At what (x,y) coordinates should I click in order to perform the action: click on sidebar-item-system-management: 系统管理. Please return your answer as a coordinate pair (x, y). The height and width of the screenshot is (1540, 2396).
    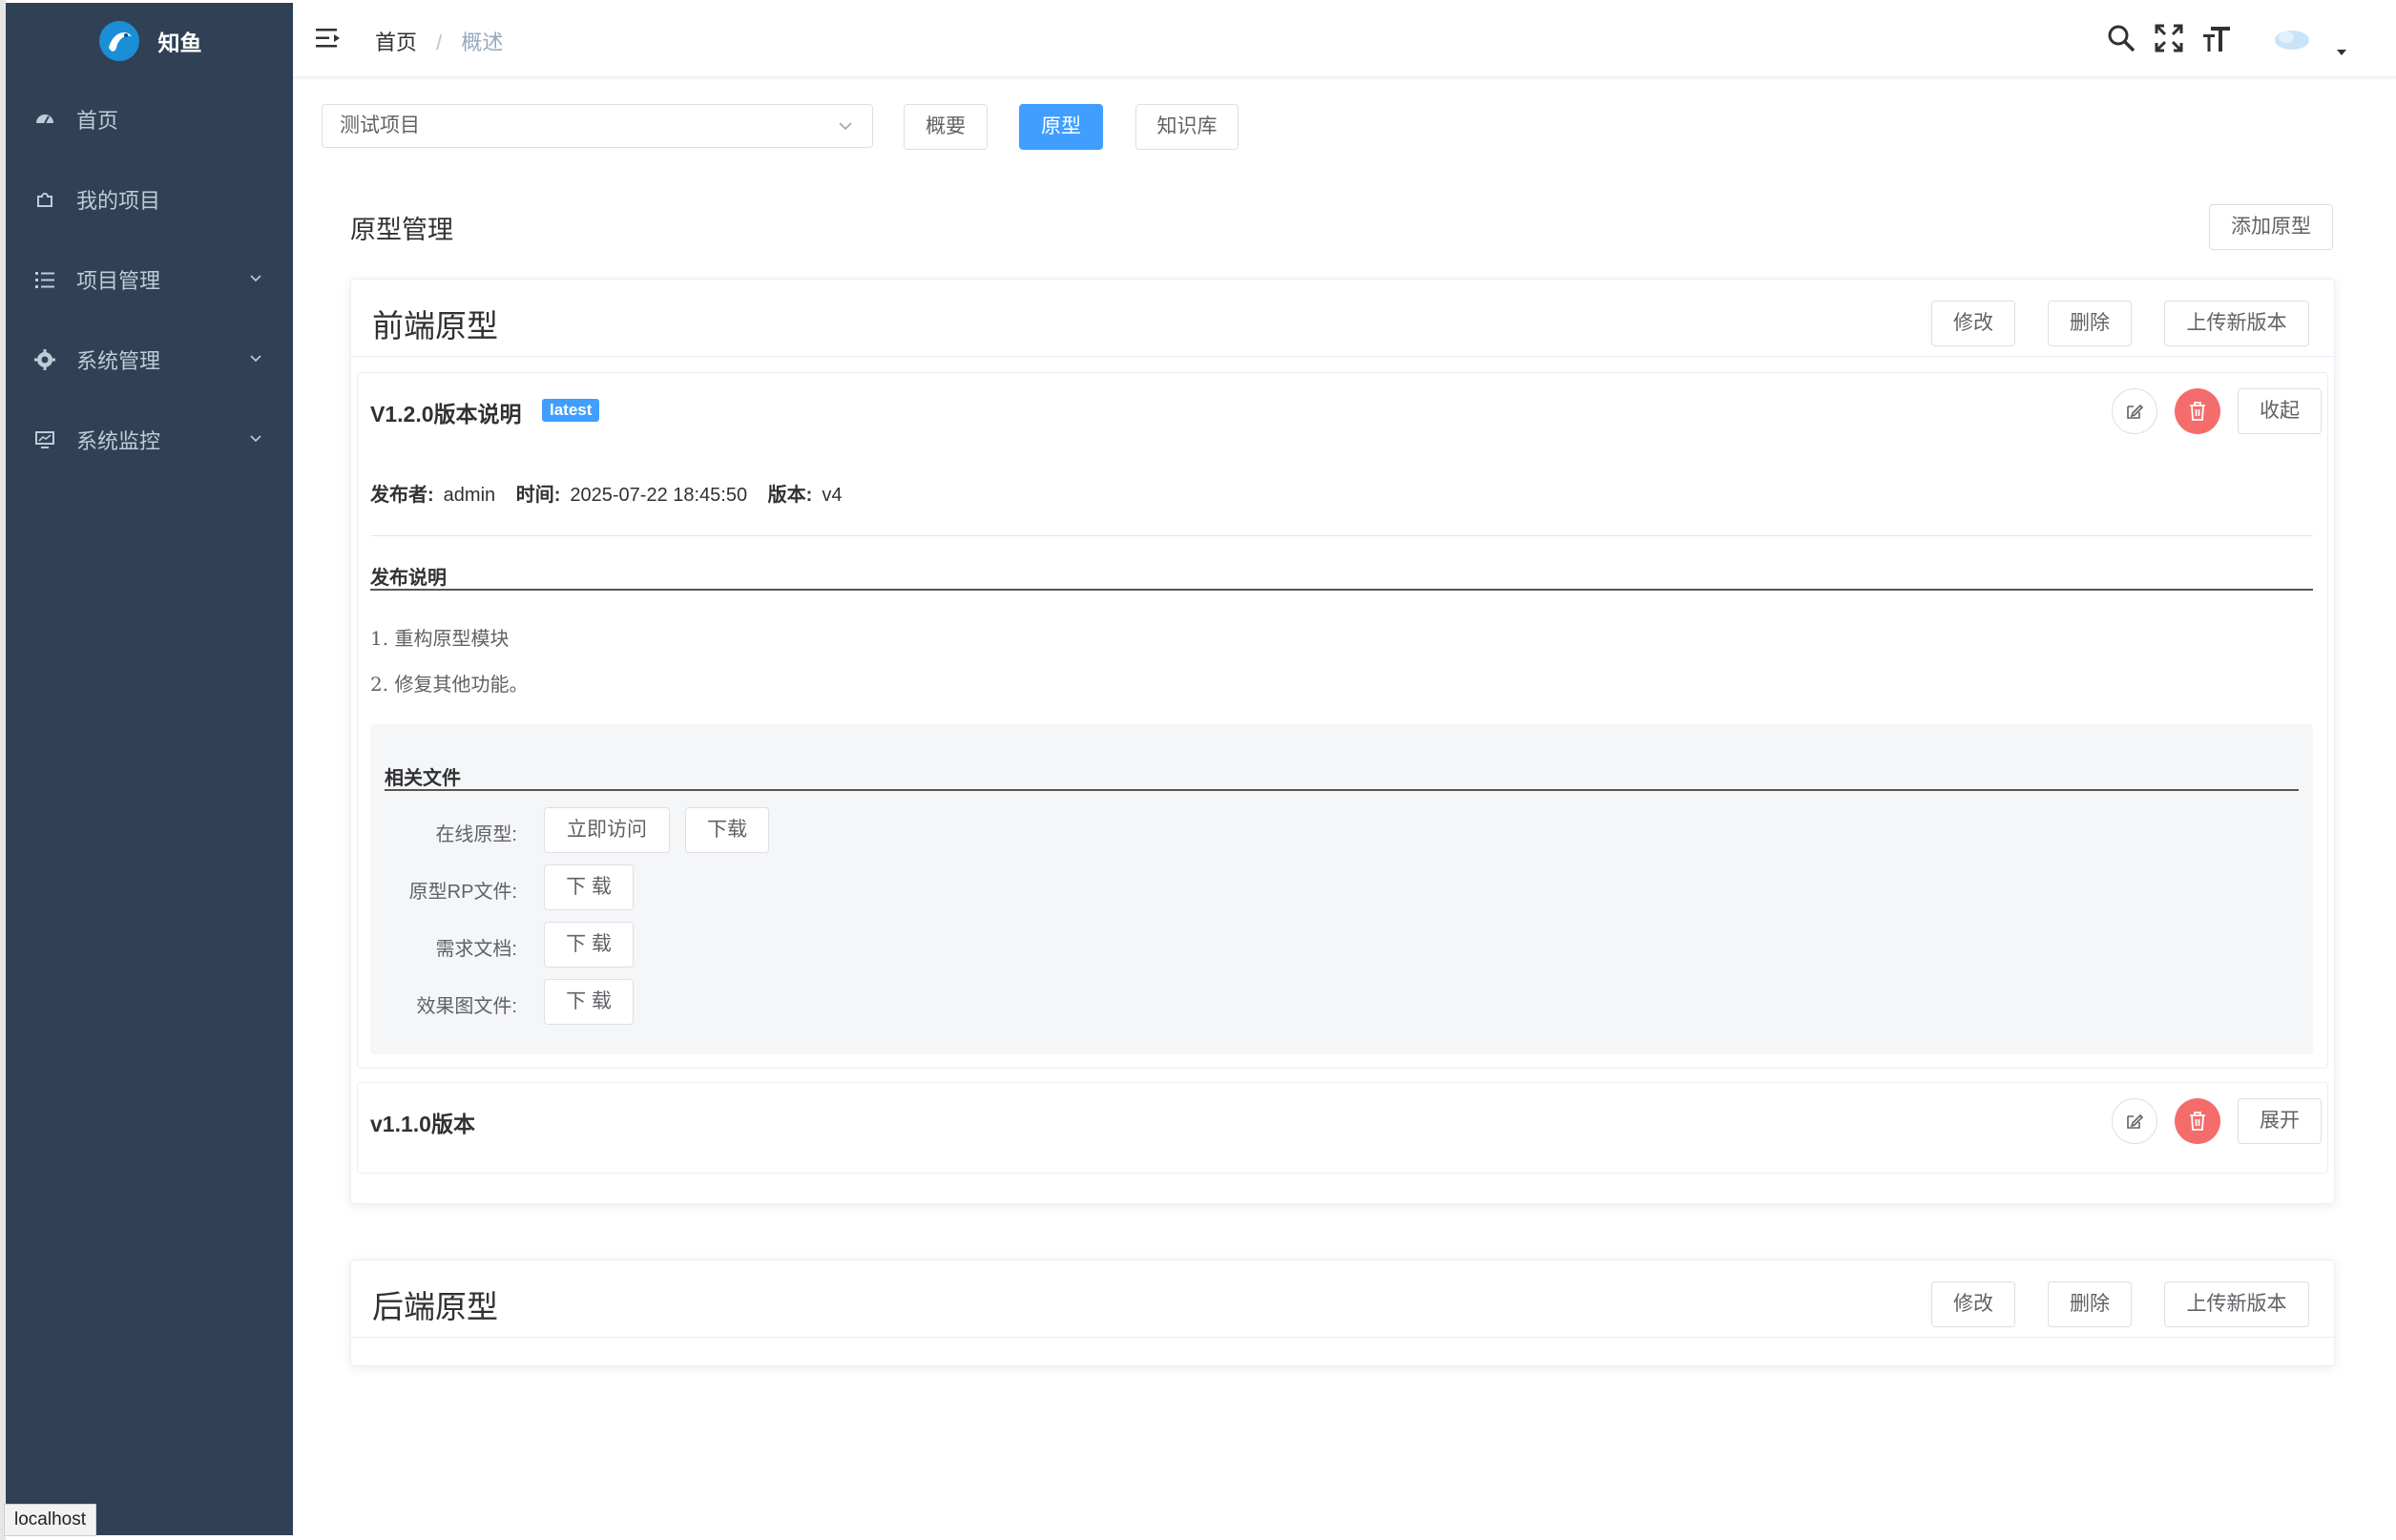
    Looking at the image, I should click on (149, 360).